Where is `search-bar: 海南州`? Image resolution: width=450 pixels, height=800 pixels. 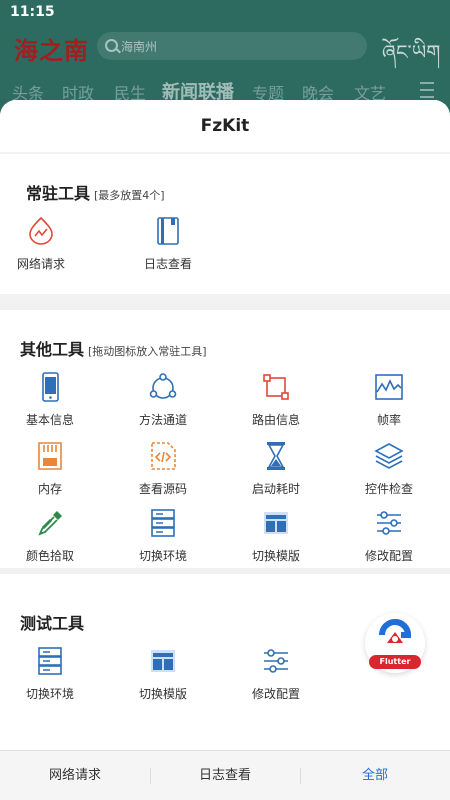 search-bar: 海南州 is located at coordinates (232, 46).